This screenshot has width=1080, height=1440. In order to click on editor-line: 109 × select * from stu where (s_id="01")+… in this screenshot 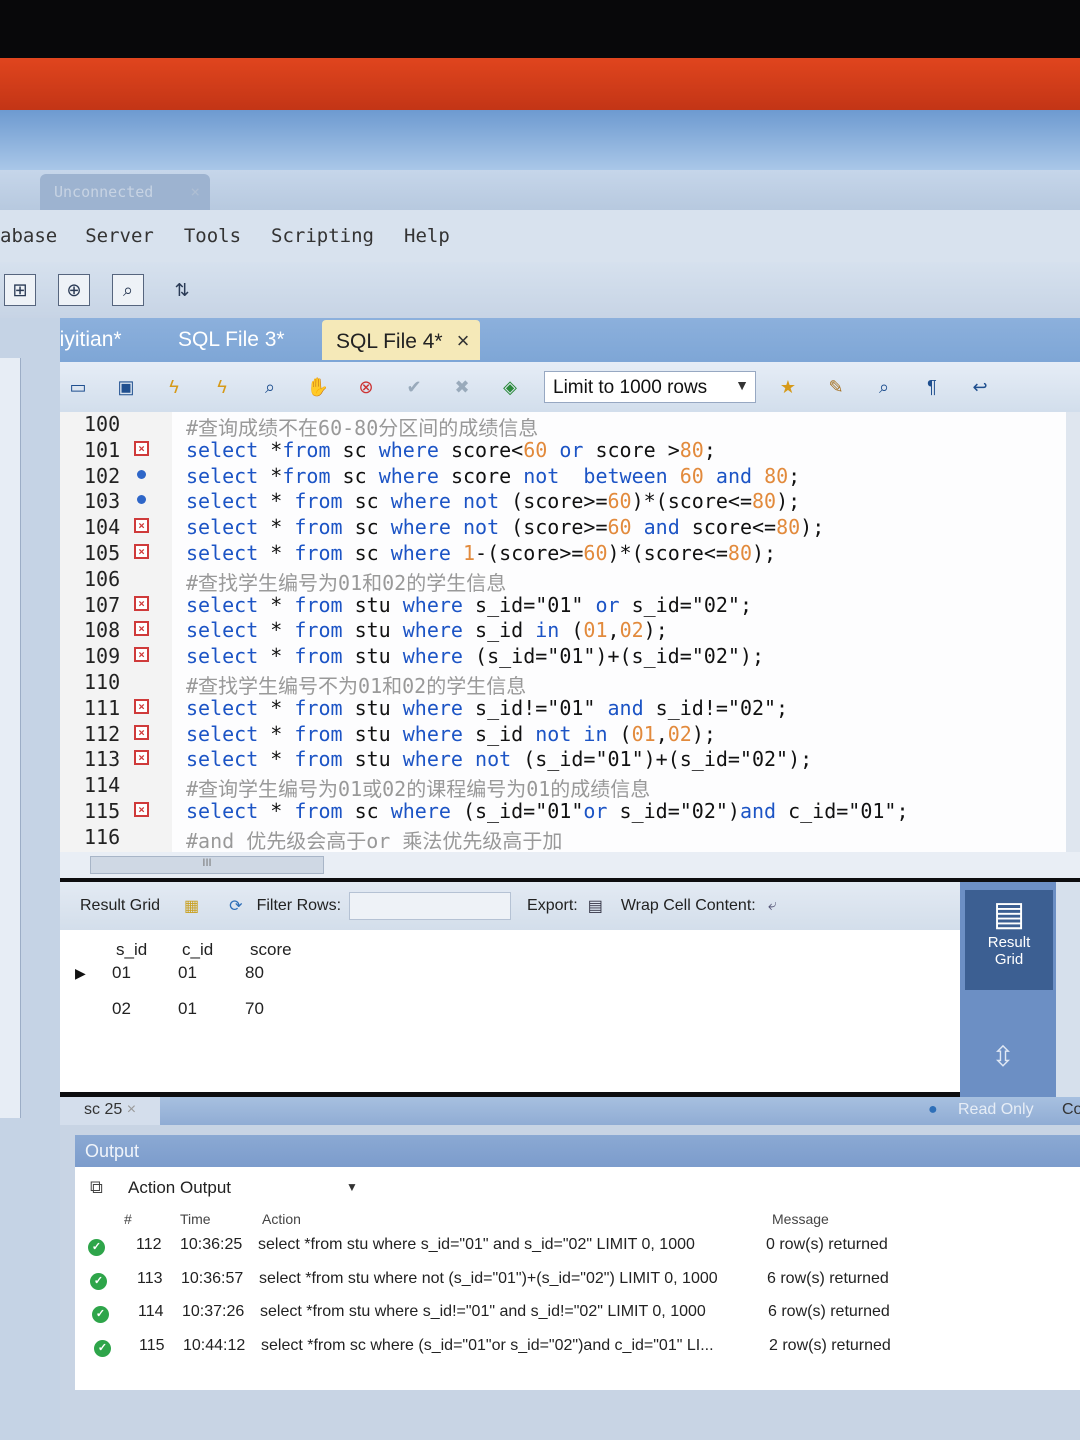, I will do `click(563, 657)`.